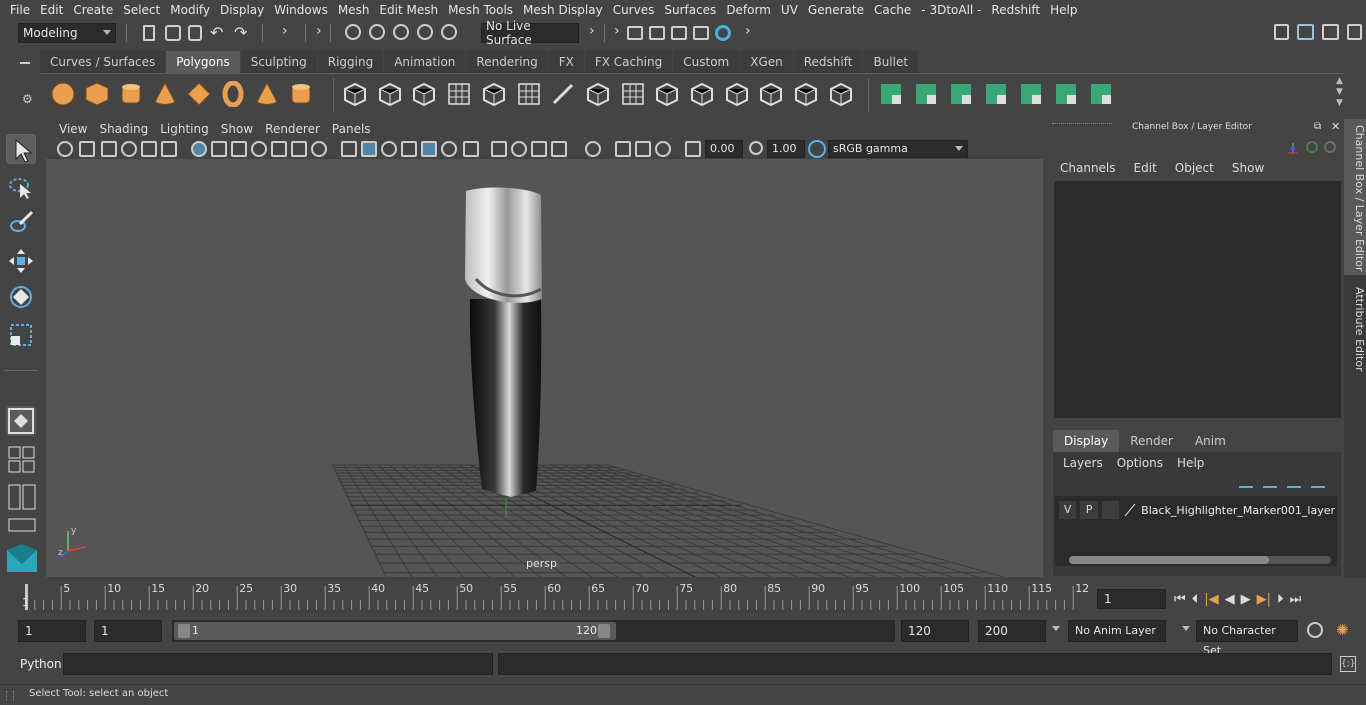  I want to click on range-end-grip, so click(604, 631).